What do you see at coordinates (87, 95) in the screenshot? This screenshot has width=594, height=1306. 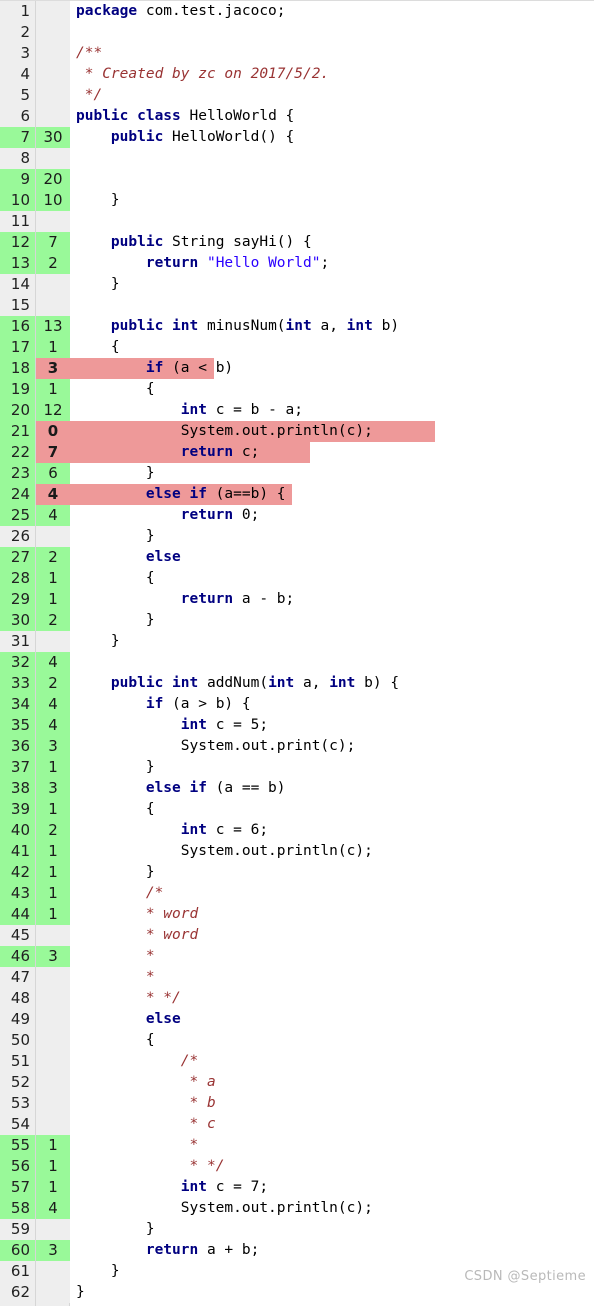 I see `code-text: */` at bounding box center [87, 95].